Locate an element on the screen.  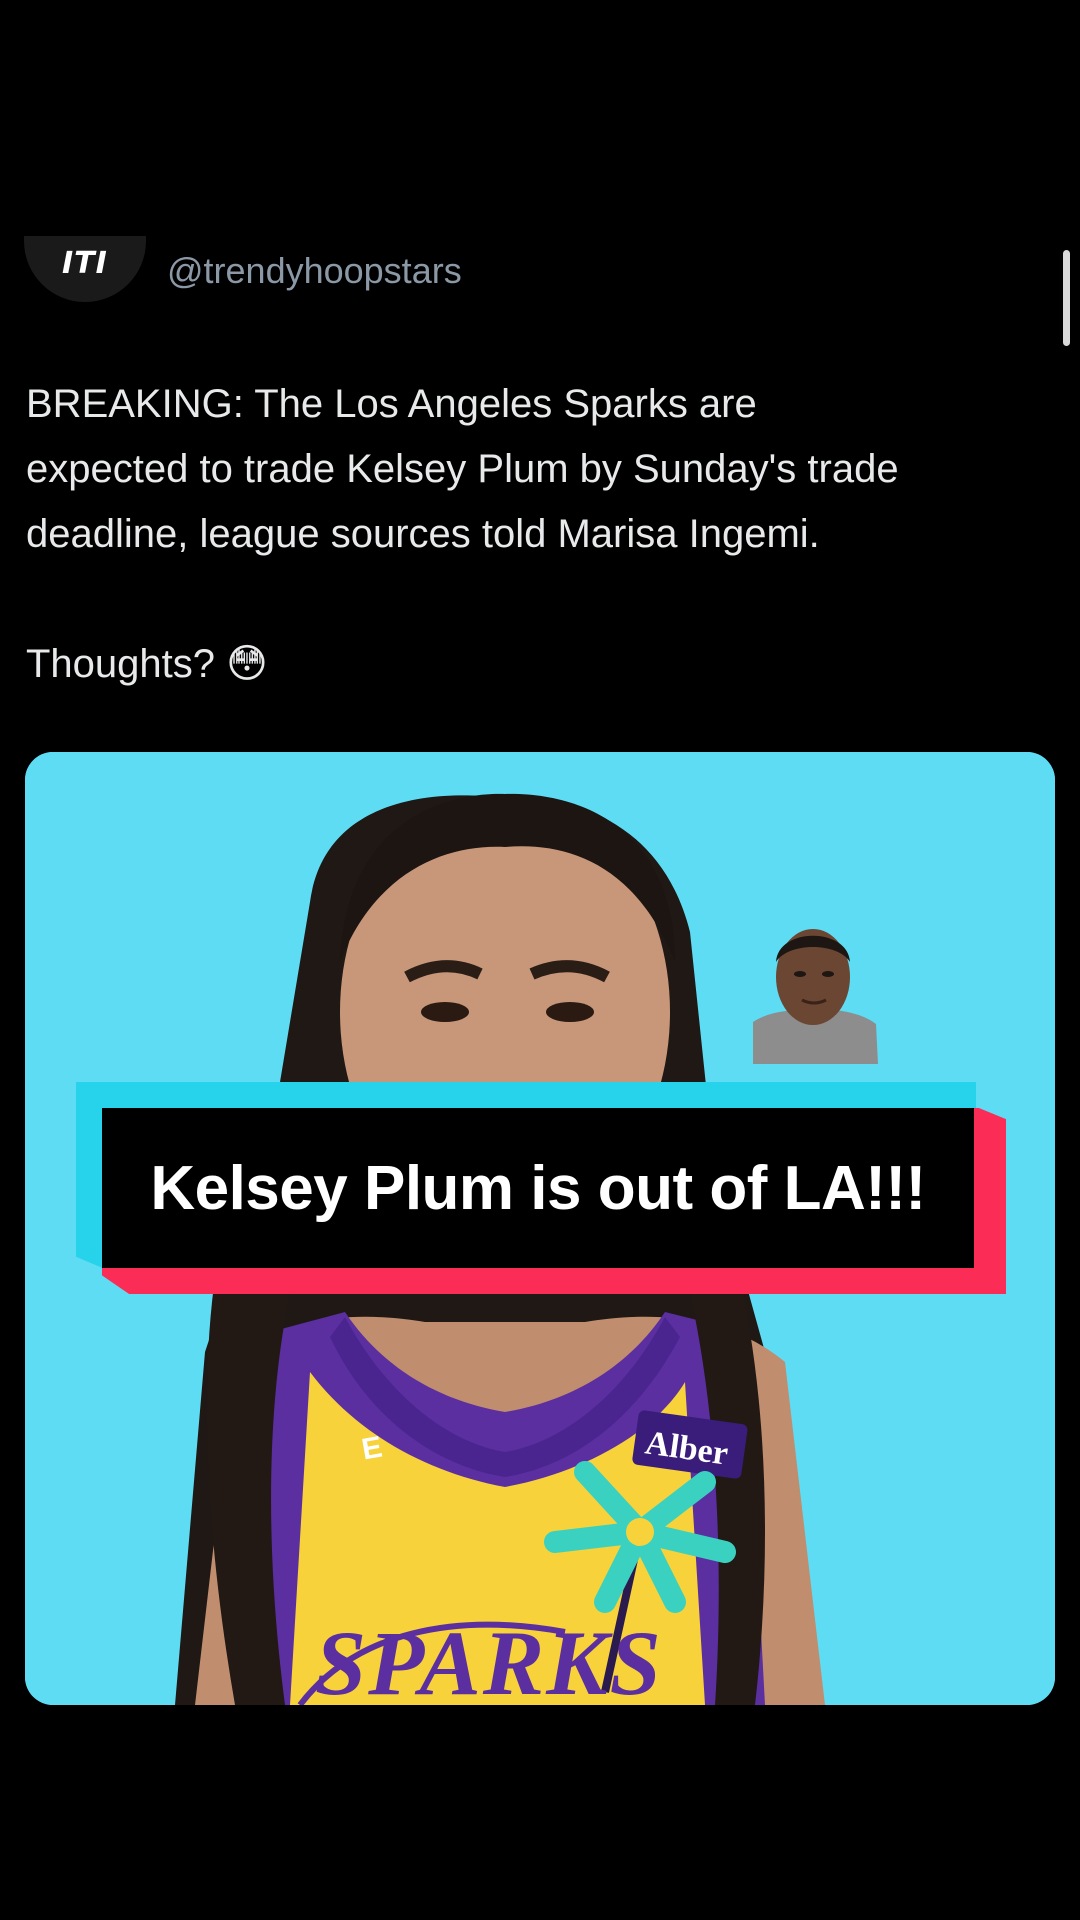
post-header: ITI @trendyhoopstars is located at coordinates (524, 271).